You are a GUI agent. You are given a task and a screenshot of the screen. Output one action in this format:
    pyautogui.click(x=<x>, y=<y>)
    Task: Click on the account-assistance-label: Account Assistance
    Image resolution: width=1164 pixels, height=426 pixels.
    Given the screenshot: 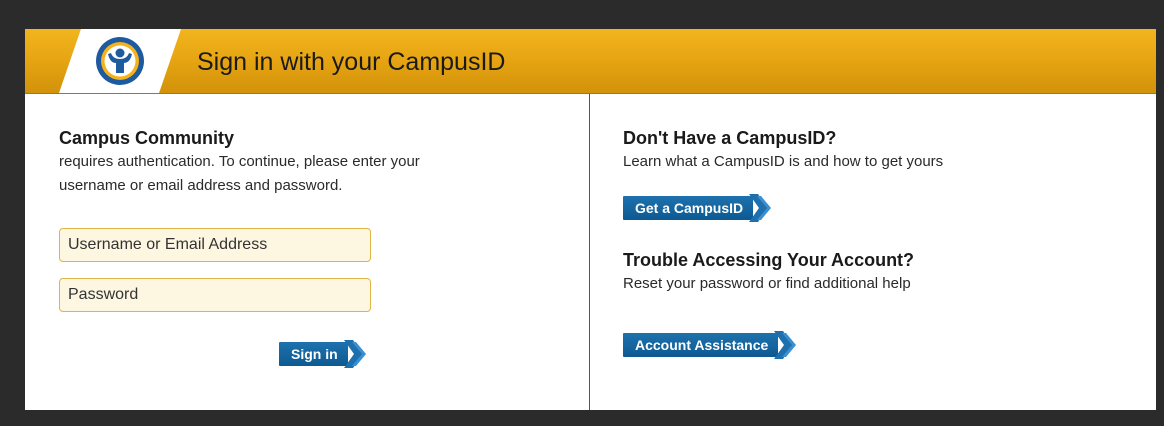 What is the action you would take?
    pyautogui.click(x=701, y=345)
    